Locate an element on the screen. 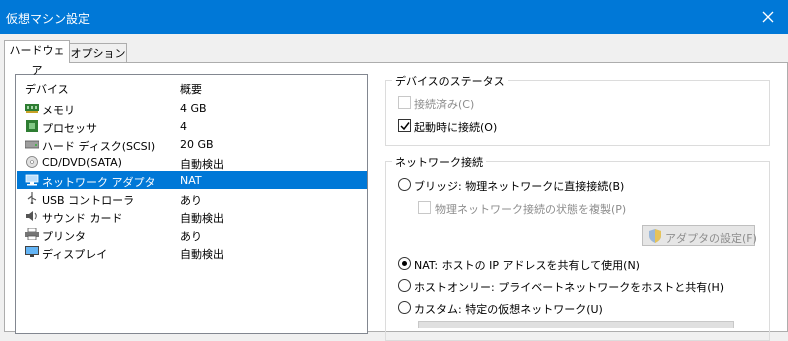 This screenshot has width=788, height=341. connect-at-power-on-checkbox is located at coordinates (404, 125).